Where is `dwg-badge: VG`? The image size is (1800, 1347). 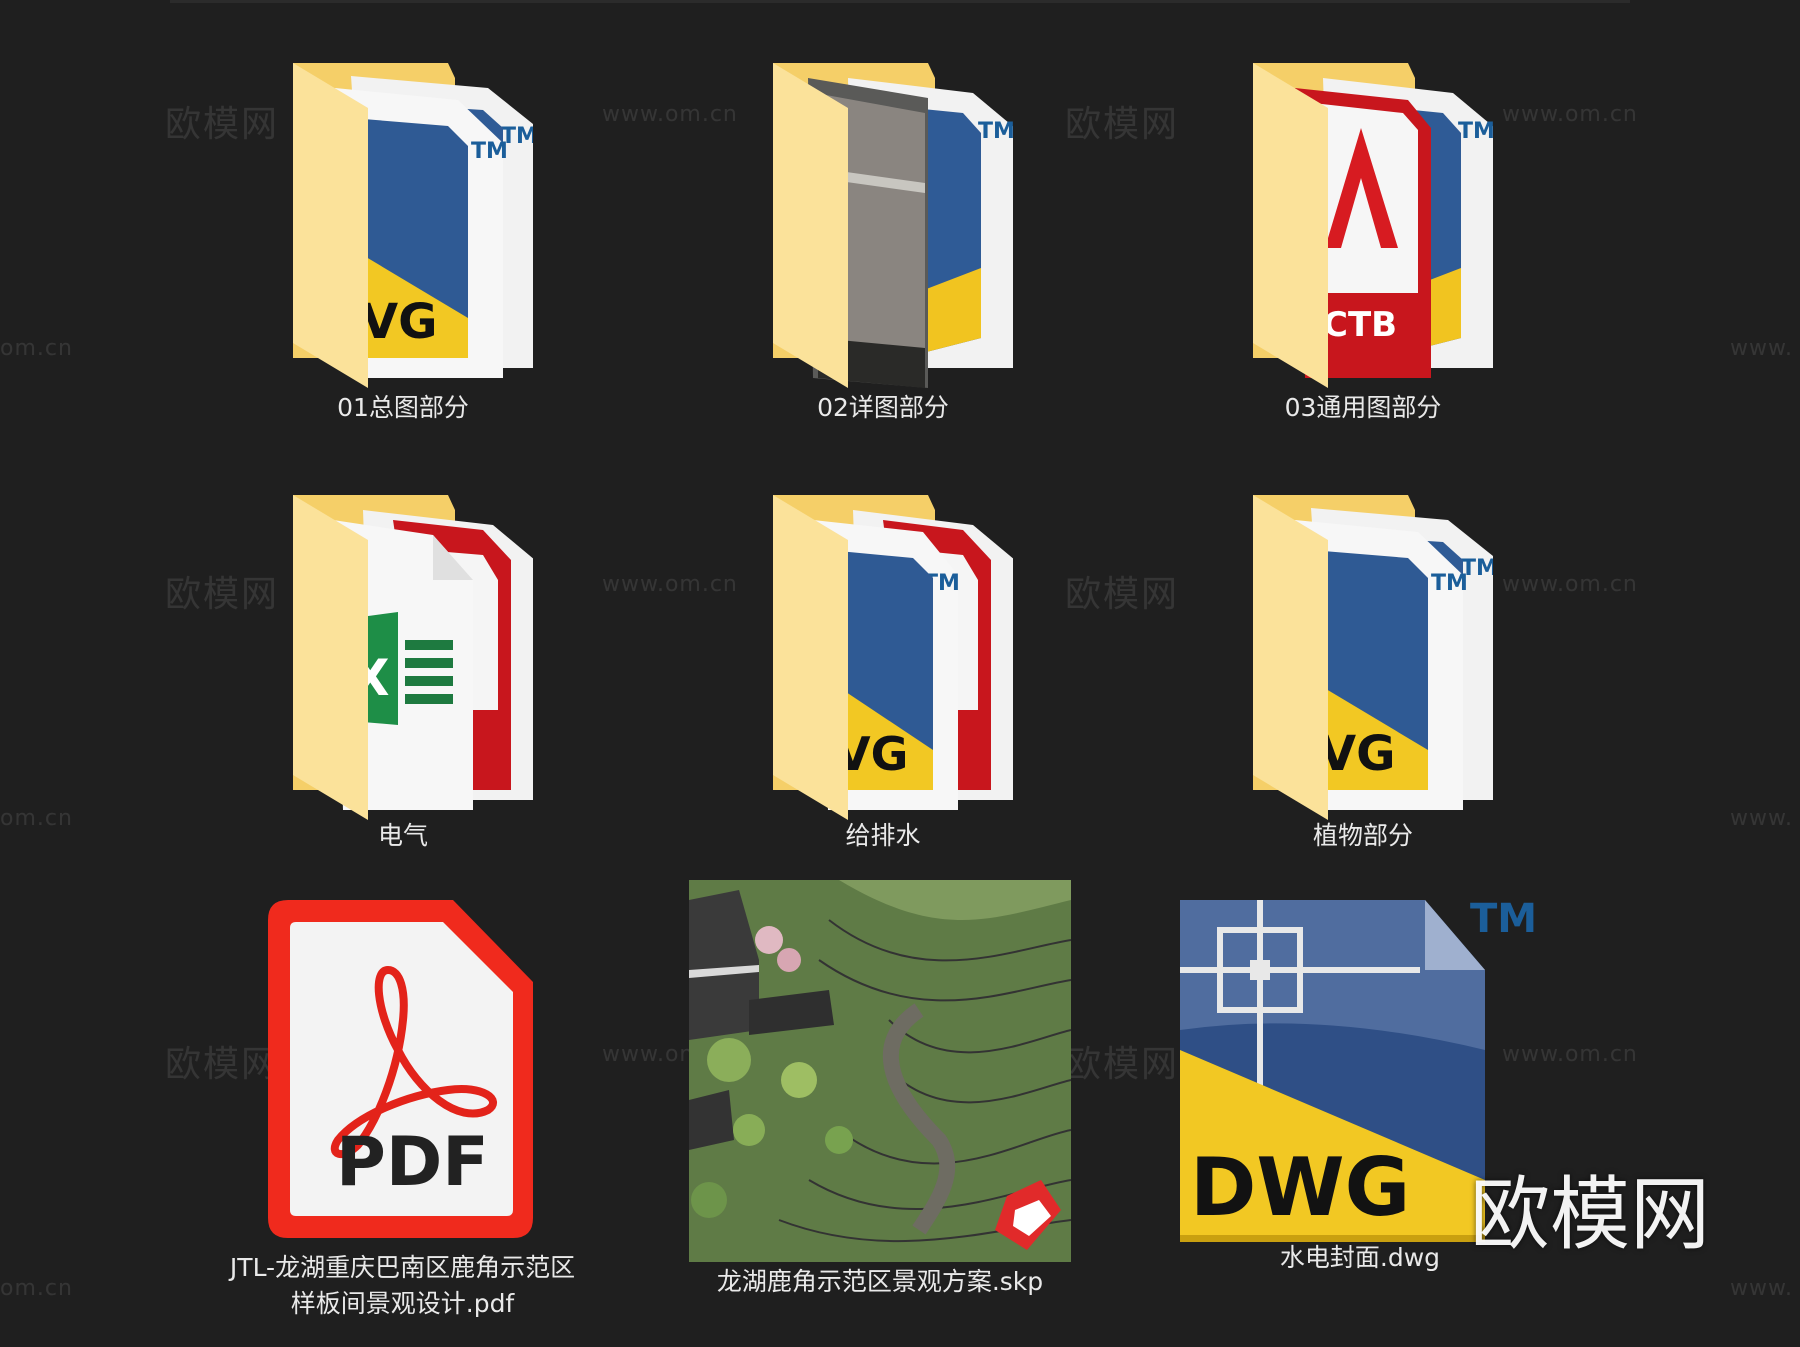
dwg-badge: VG is located at coordinates (1357, 754).